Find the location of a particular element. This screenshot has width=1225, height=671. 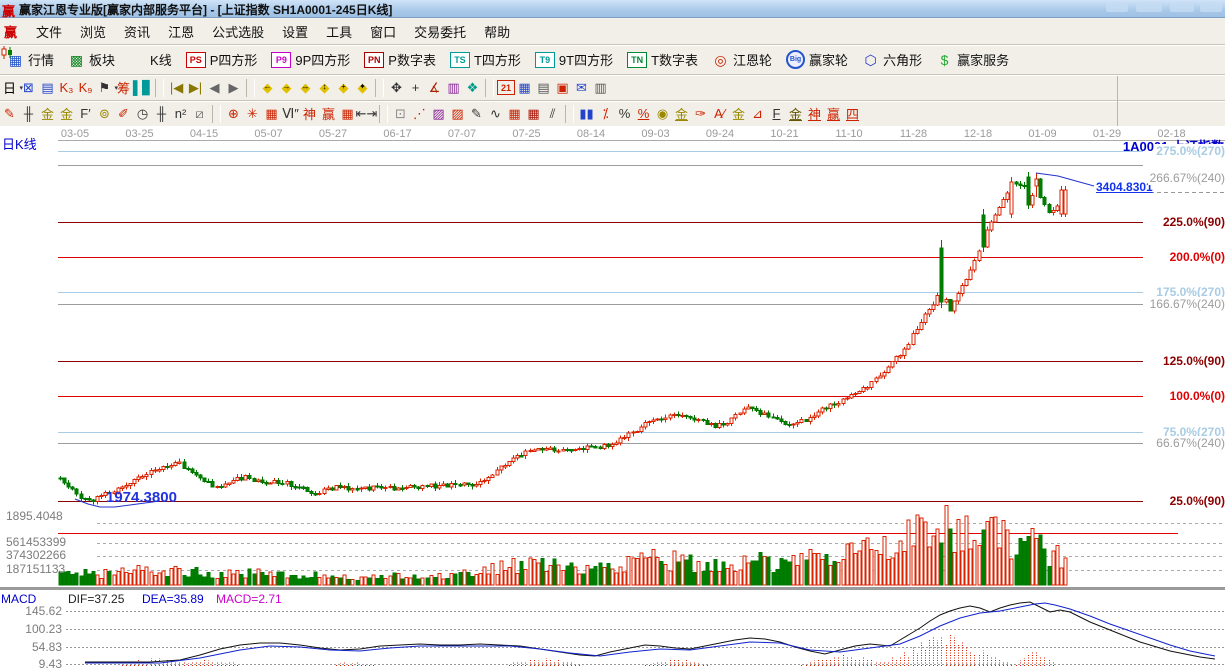

f-line-icon: F′ is located at coordinates (85, 114).